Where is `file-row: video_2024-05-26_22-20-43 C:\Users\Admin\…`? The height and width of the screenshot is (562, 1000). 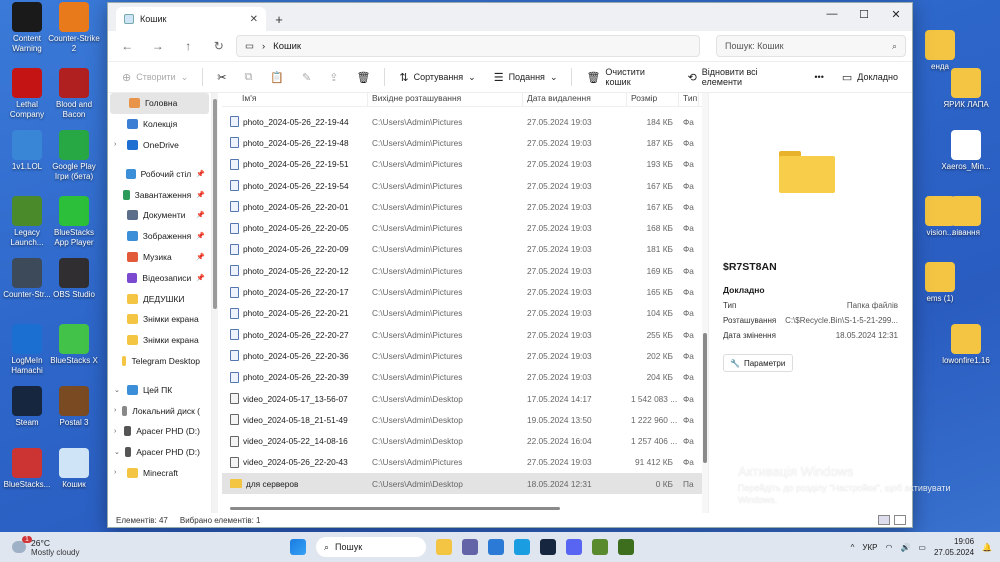
file-row: video_2024-05-26_22-20-43 C:\Users\Admin\… is located at coordinates (465, 462).